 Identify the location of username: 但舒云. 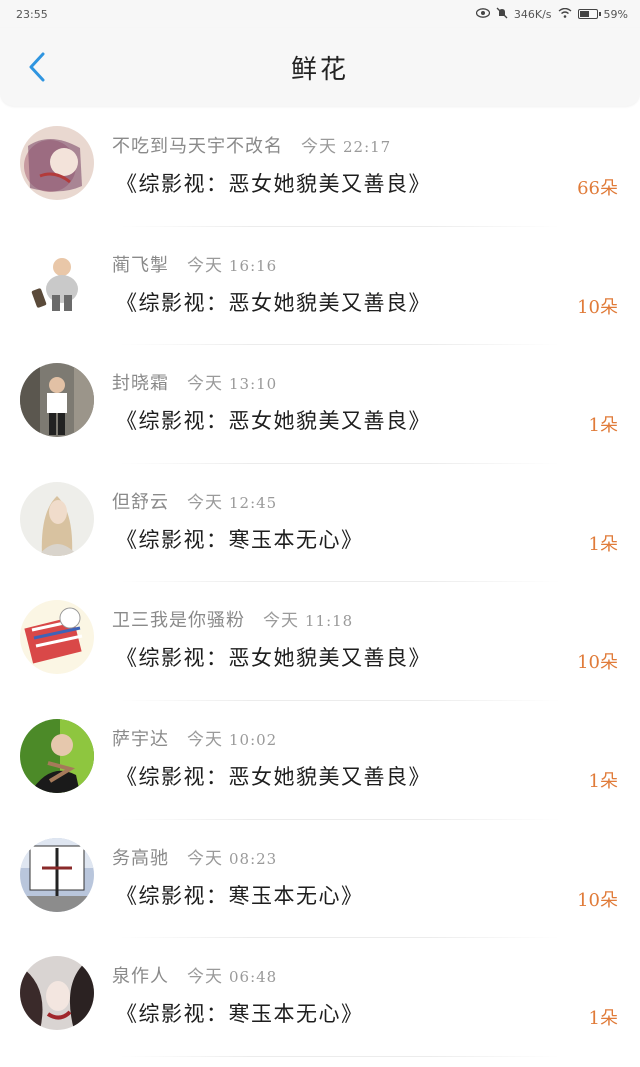
(140, 502).